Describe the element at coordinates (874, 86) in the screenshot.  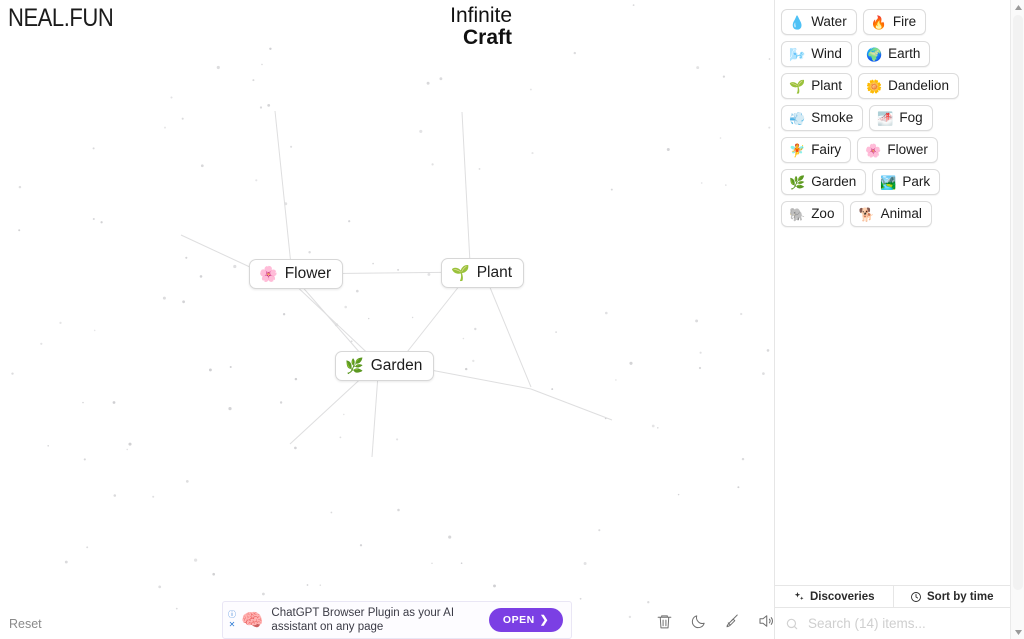
I see `element-emoji-icon: 🌼` at that location.